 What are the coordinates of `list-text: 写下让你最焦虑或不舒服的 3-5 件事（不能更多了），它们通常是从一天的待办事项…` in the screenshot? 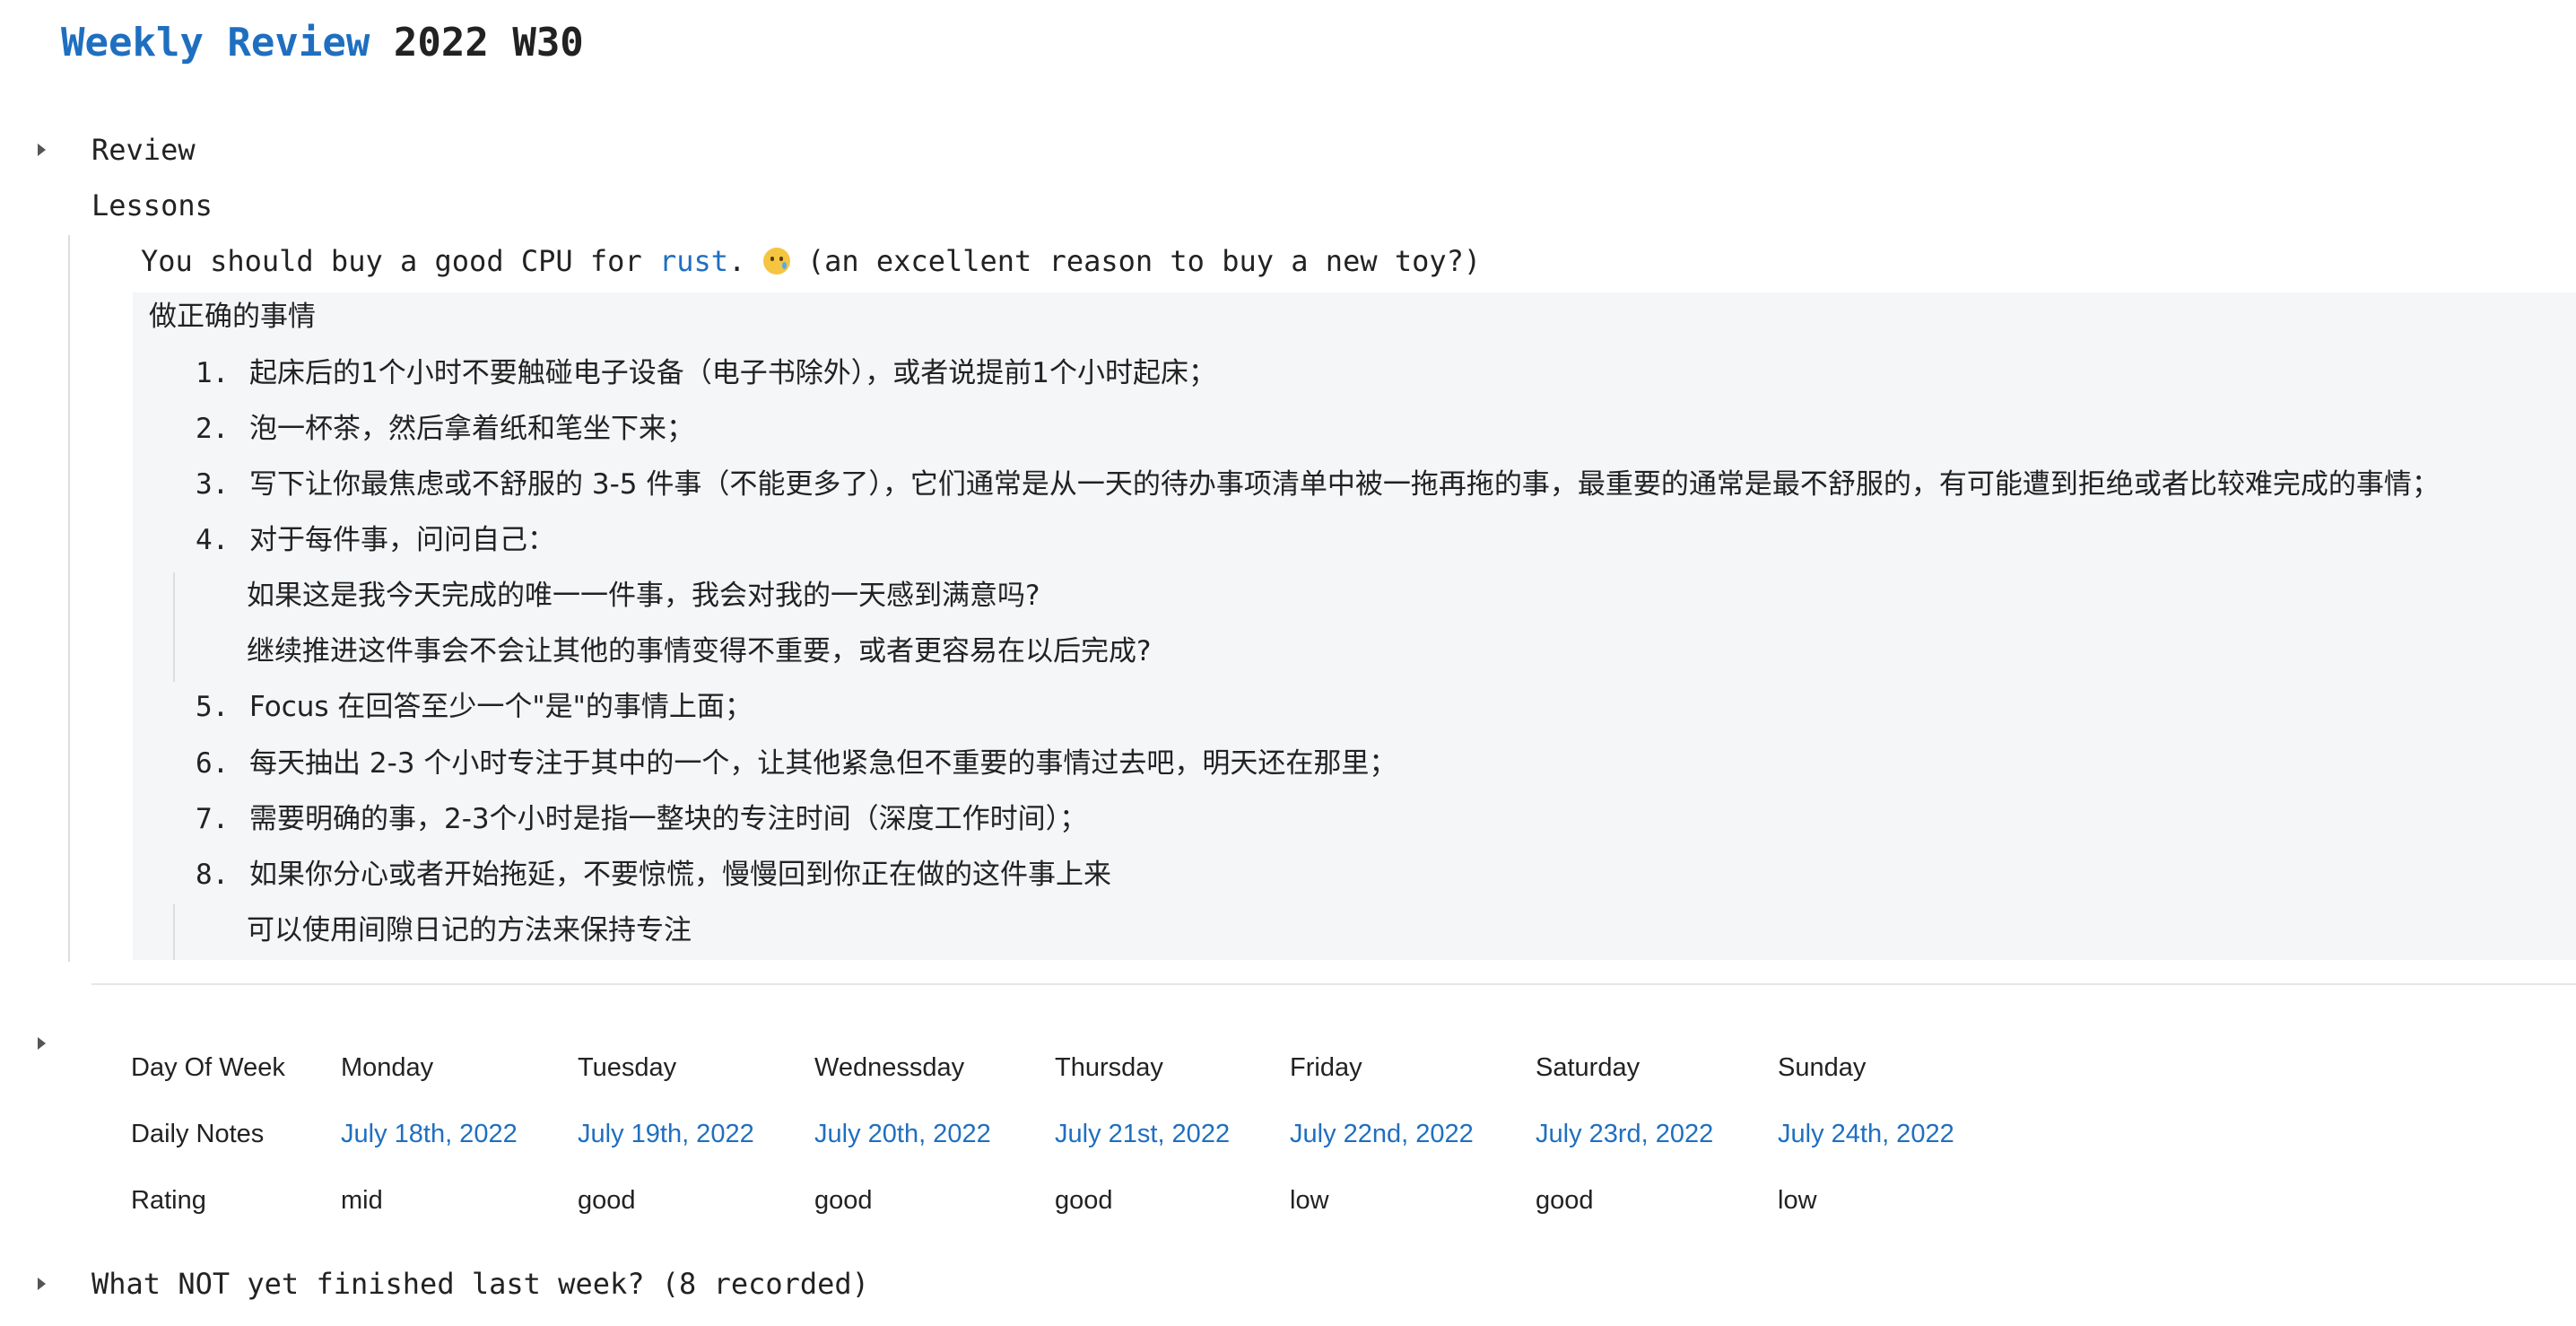 It's located at (1344, 484).